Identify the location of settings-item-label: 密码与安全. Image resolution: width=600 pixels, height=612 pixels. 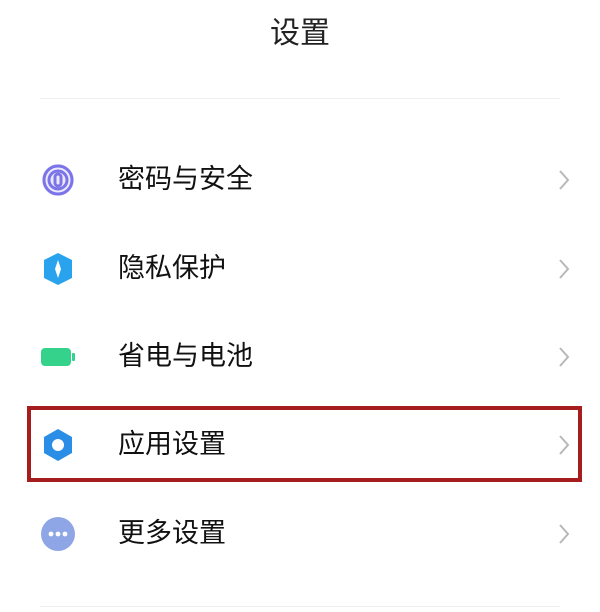
(185, 179).